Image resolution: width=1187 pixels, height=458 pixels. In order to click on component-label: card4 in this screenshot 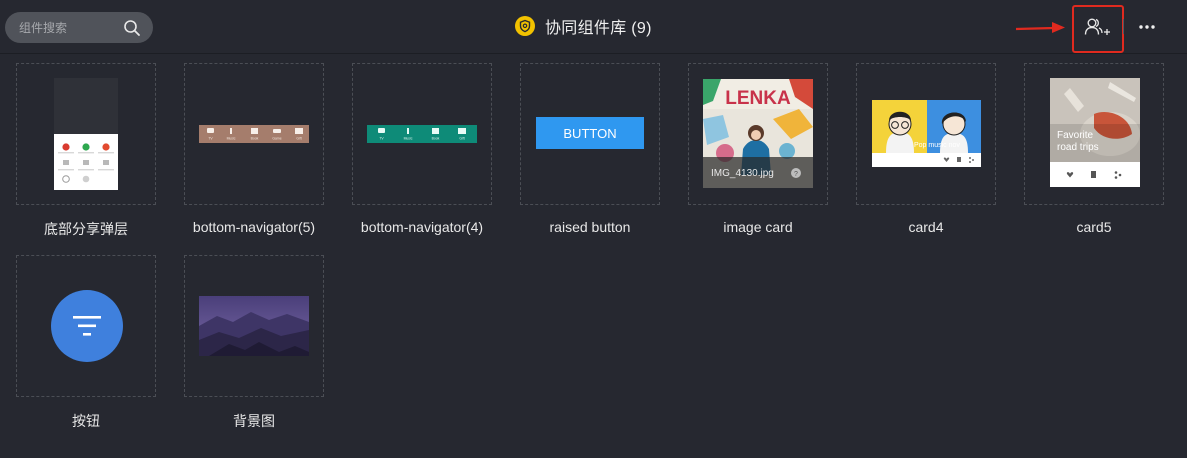, I will do `click(926, 227)`.